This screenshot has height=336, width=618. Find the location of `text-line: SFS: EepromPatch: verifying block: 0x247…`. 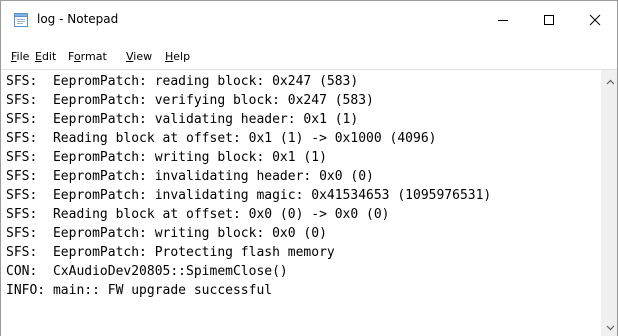

text-line: SFS: EepromPatch: verifying block: 0x247… is located at coordinates (190, 100).